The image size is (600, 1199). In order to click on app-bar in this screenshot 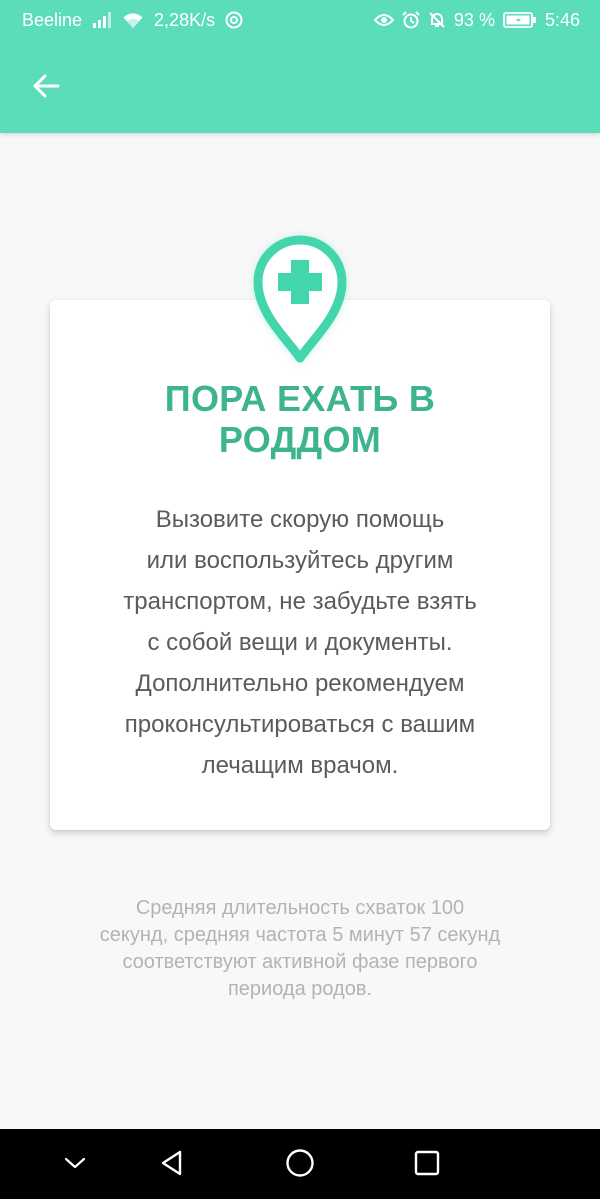, I will do `click(300, 86)`.